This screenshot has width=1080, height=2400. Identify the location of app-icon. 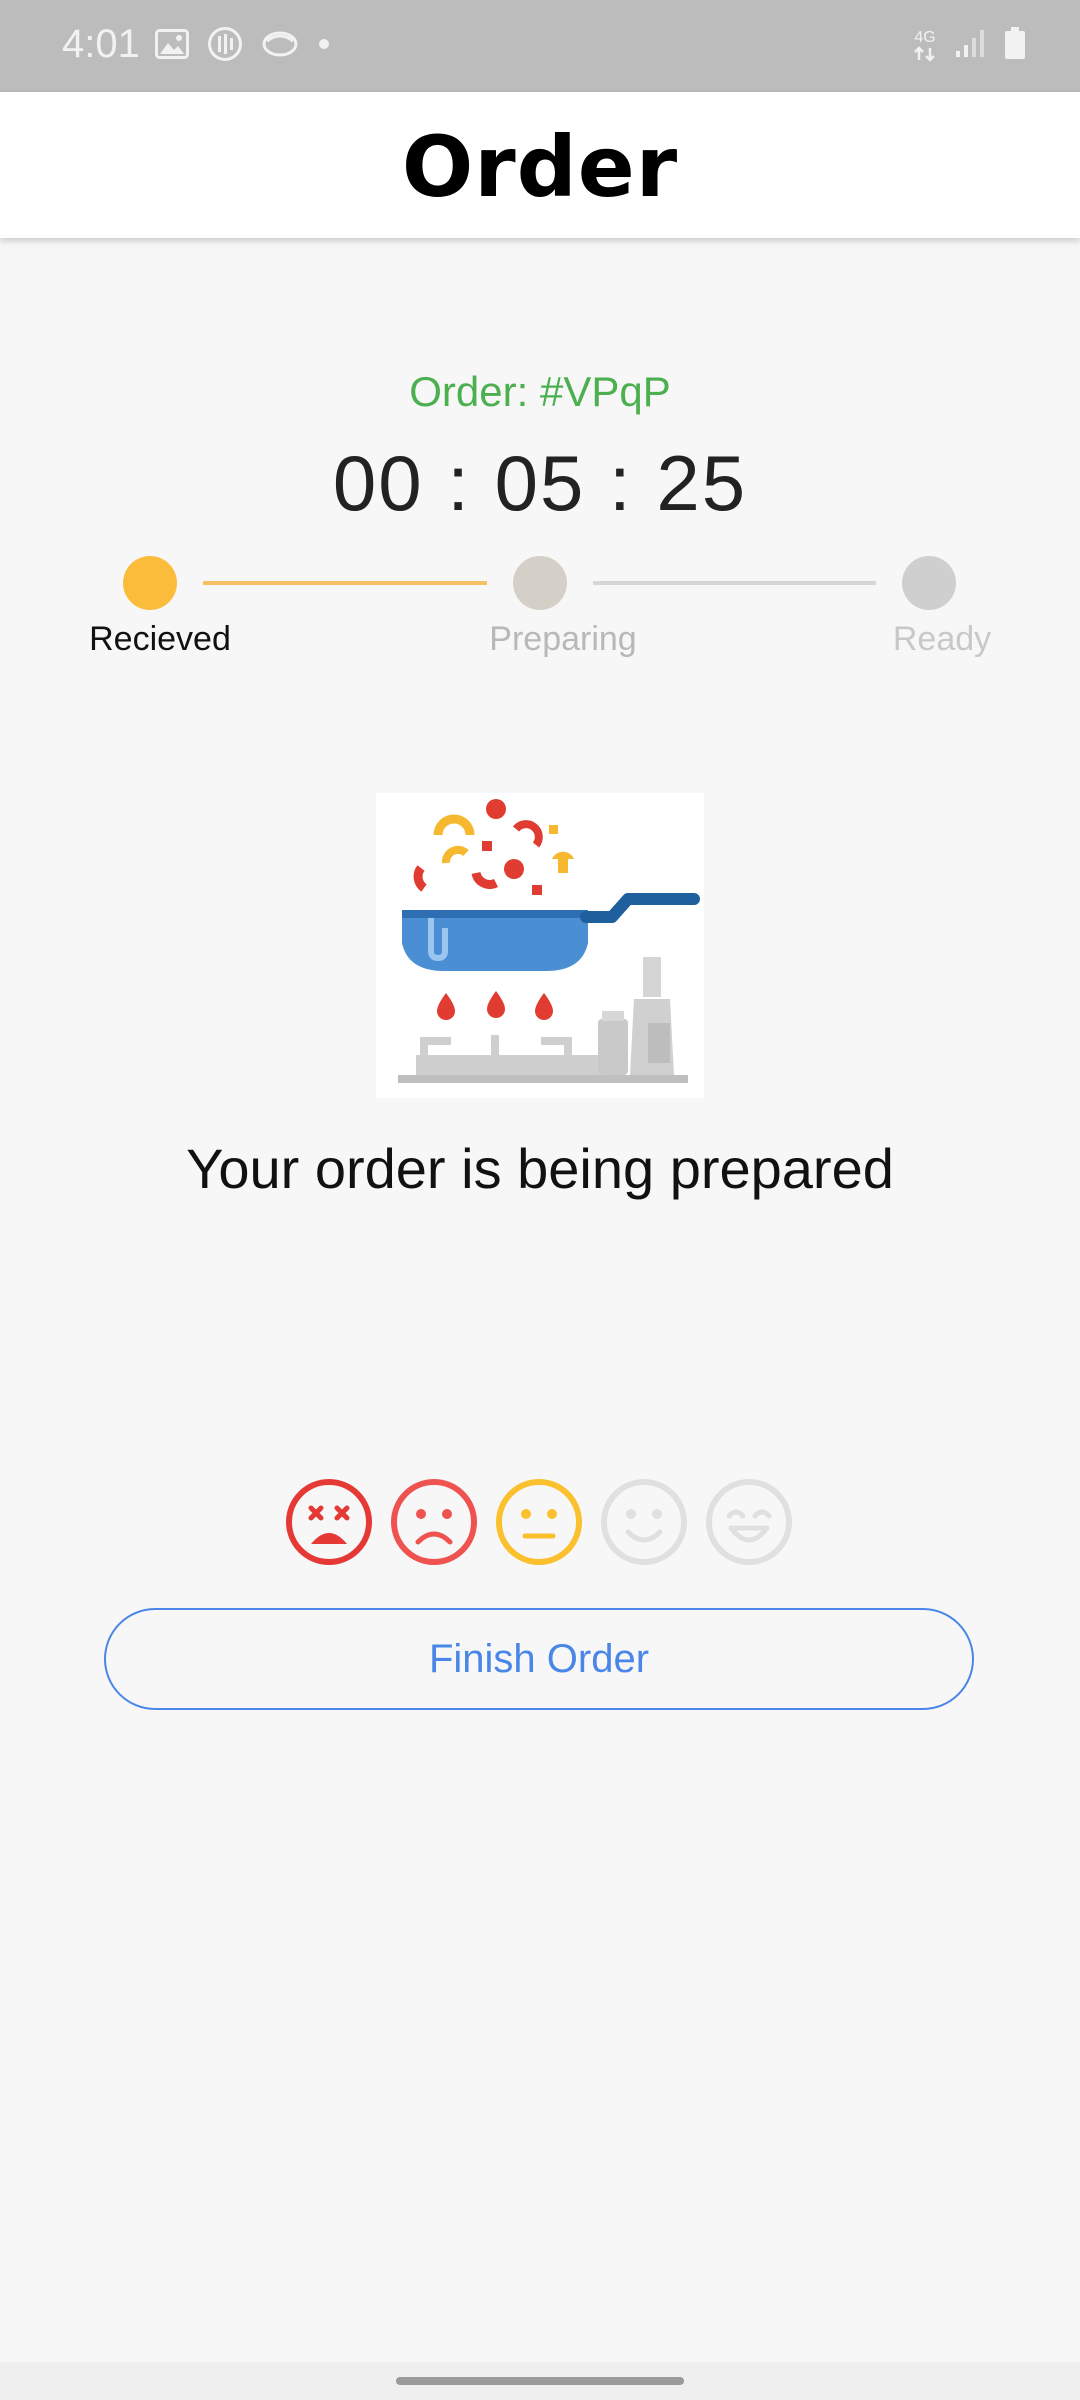
(280, 46).